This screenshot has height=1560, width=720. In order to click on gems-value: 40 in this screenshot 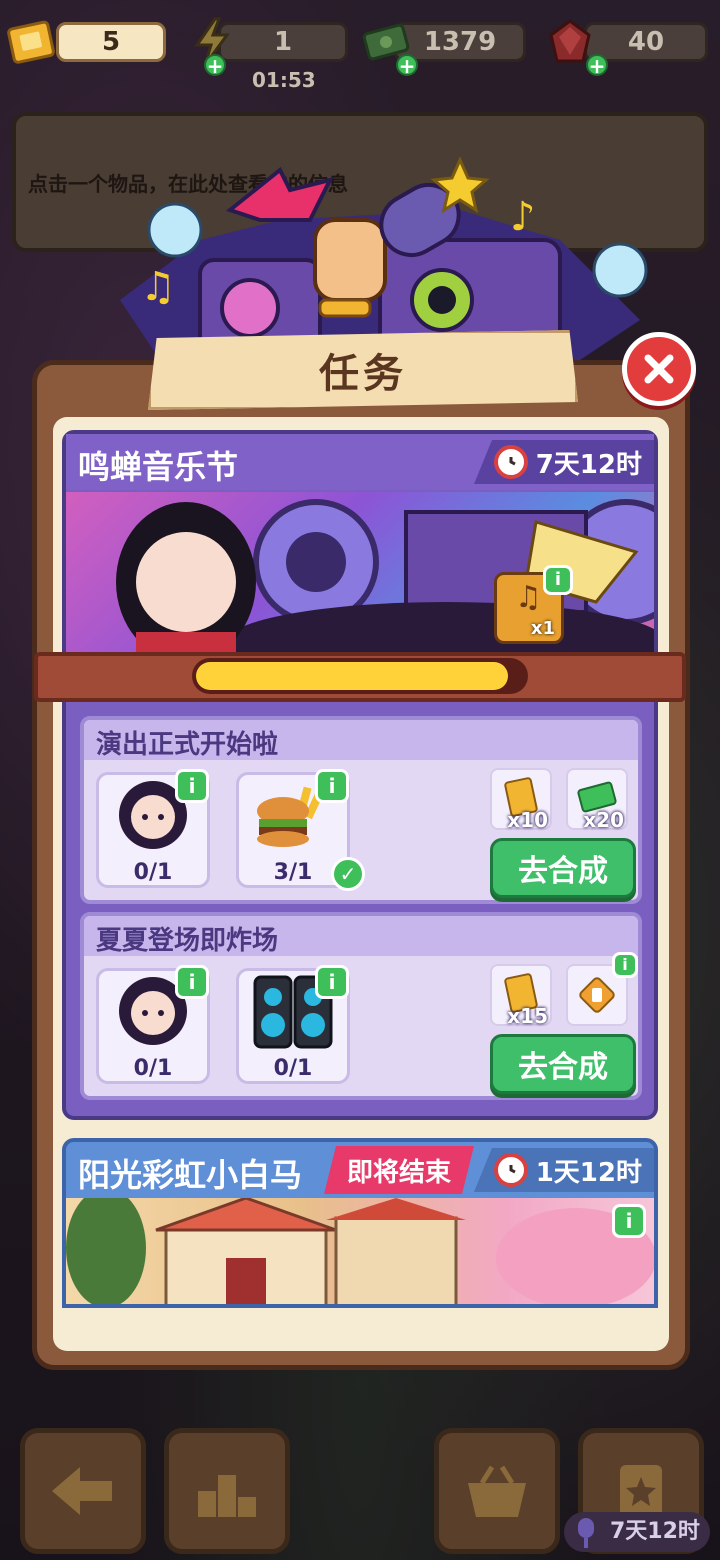, I will do `click(646, 42)`.